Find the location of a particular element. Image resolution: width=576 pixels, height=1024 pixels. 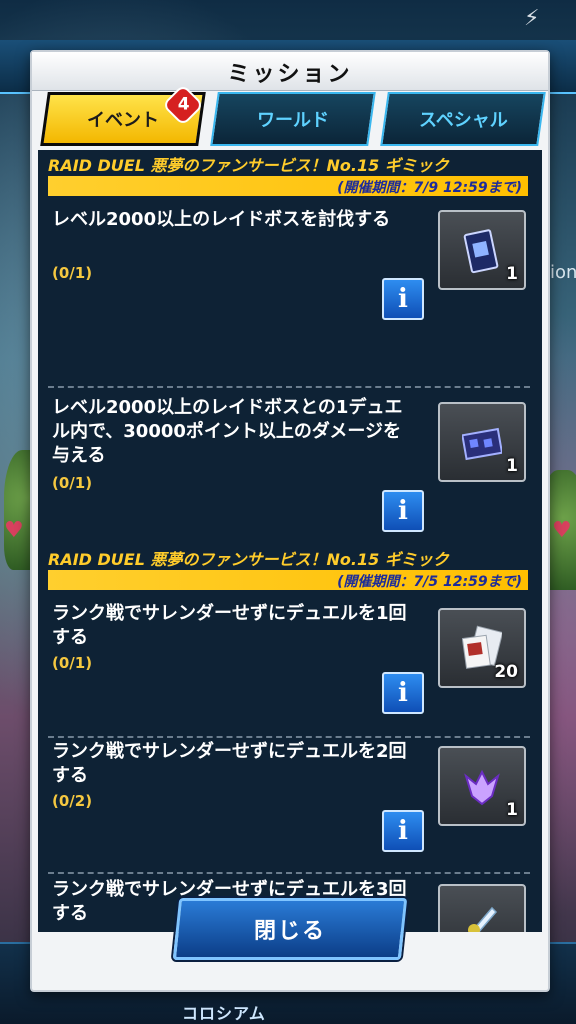

period-bar: (開催期間：7/5 12:59まで) is located at coordinates (288, 580).